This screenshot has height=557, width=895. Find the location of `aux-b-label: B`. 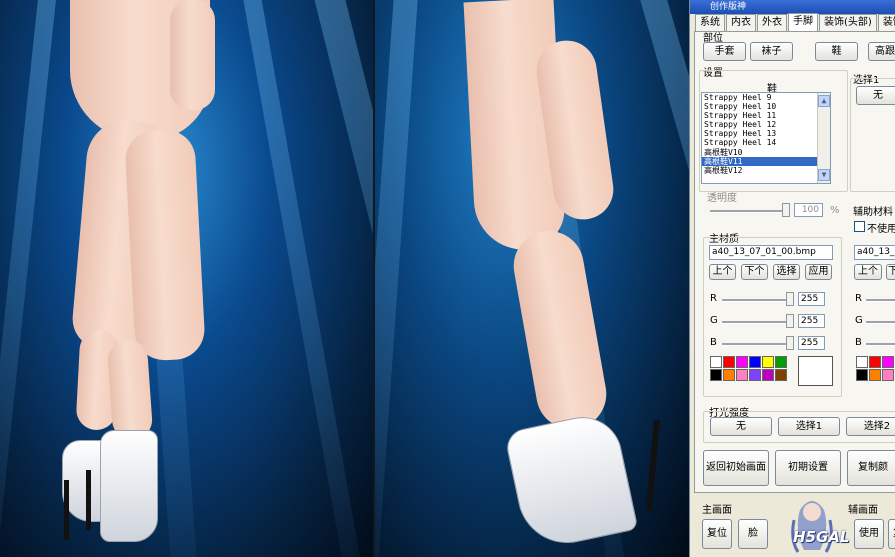

aux-b-label: B is located at coordinates (858, 342).